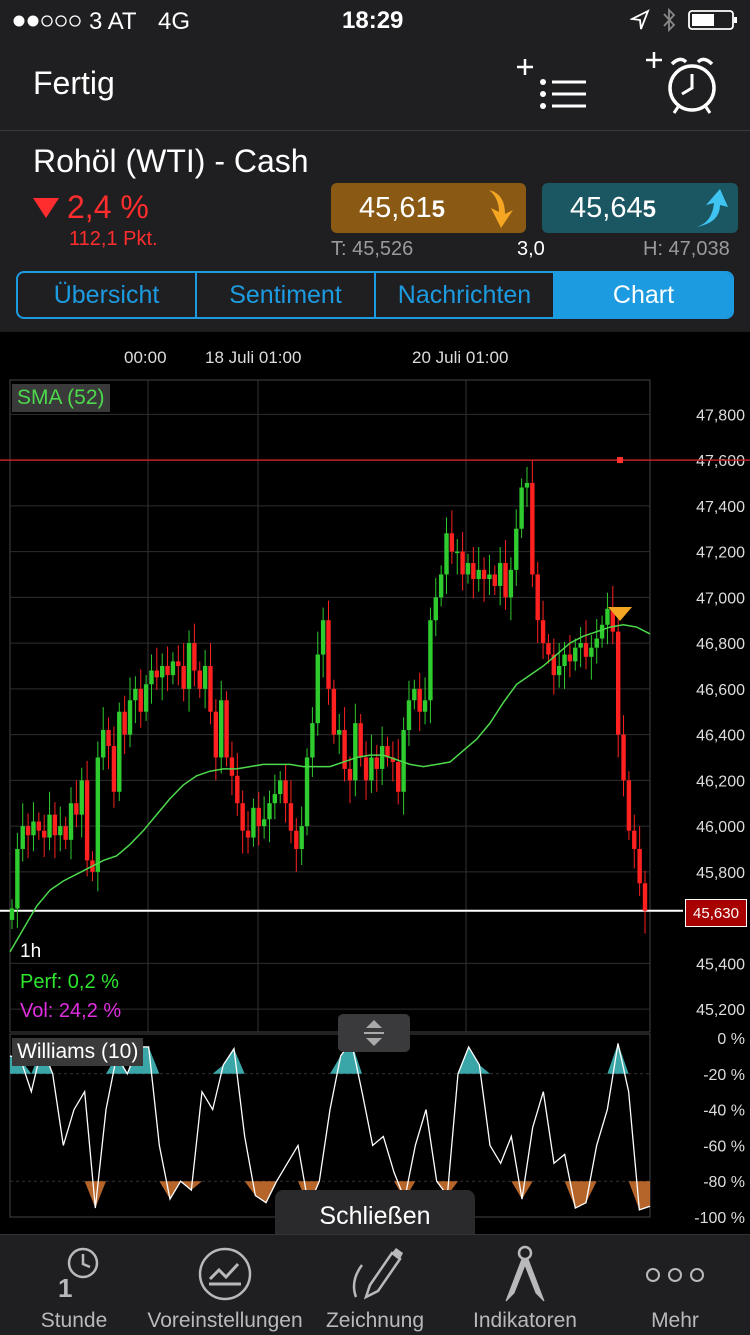 The height and width of the screenshot is (1335, 750). Describe the element at coordinates (682, 85) in the screenshot. I see `add-alarm-icon` at that location.